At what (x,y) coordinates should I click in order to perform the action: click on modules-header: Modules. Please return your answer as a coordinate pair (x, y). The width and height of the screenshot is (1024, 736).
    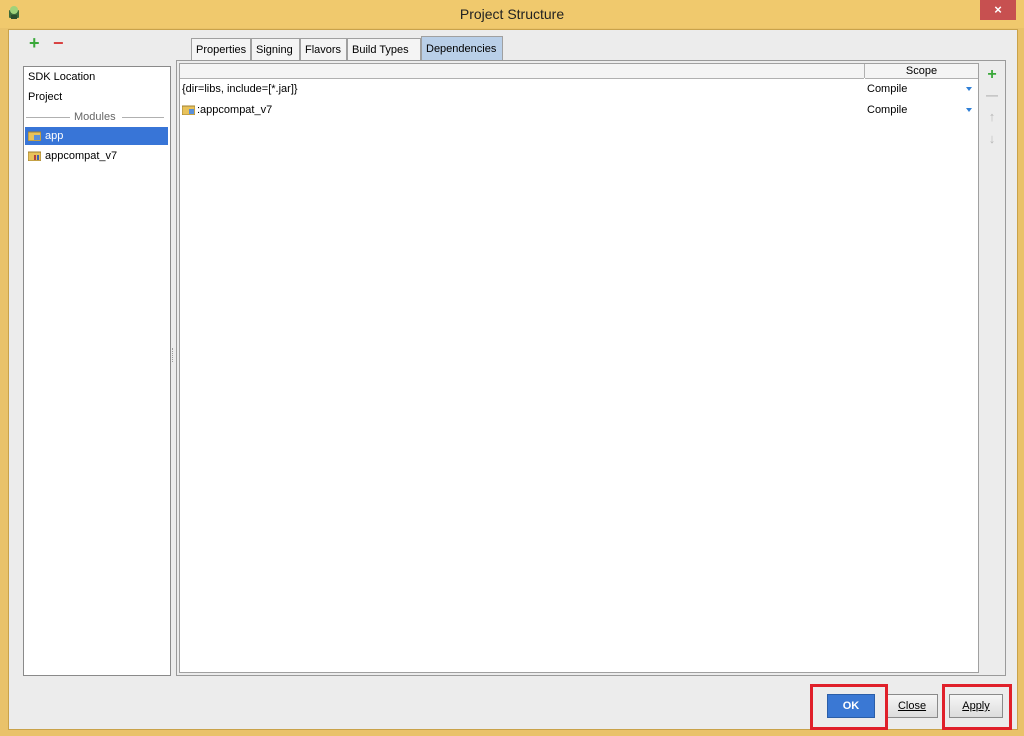
    Looking at the image, I should click on (95, 117).